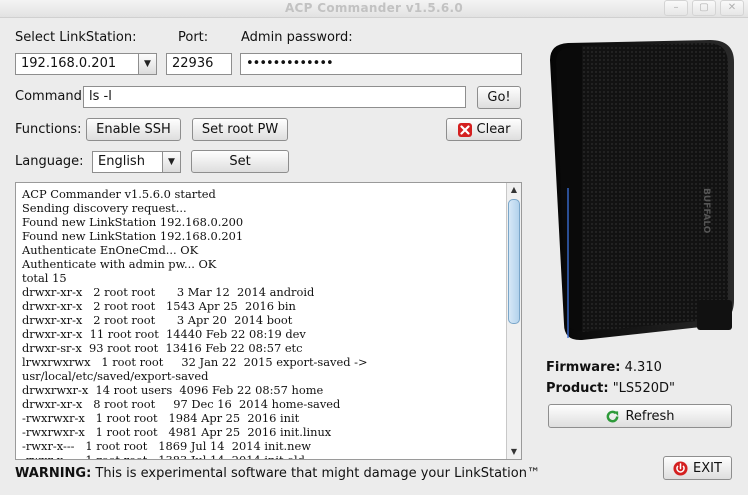  What do you see at coordinates (514, 261) in the screenshot?
I see `scroll-thumb` at bounding box center [514, 261].